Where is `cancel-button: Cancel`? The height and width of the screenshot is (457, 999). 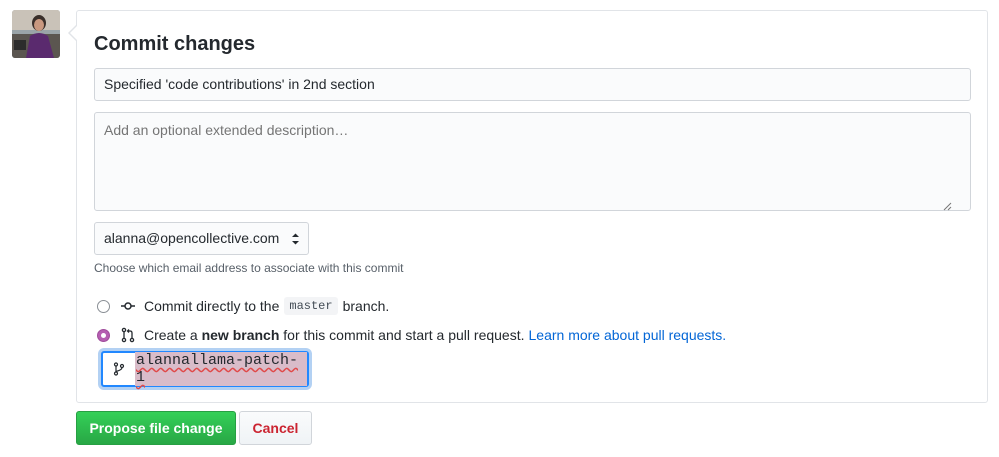
cancel-button: Cancel is located at coordinates (275, 428).